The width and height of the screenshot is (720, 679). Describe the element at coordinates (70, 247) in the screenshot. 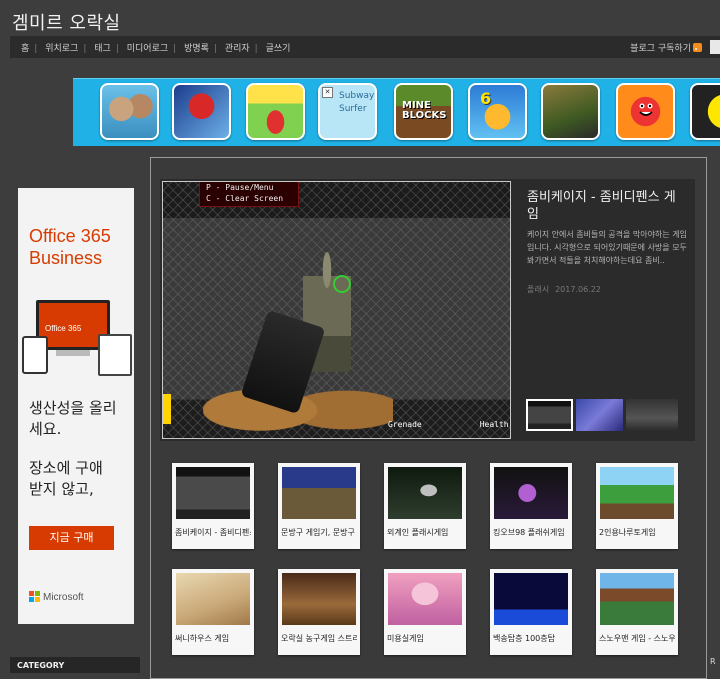

I see `ad-product-title: Office 365 Business` at that location.